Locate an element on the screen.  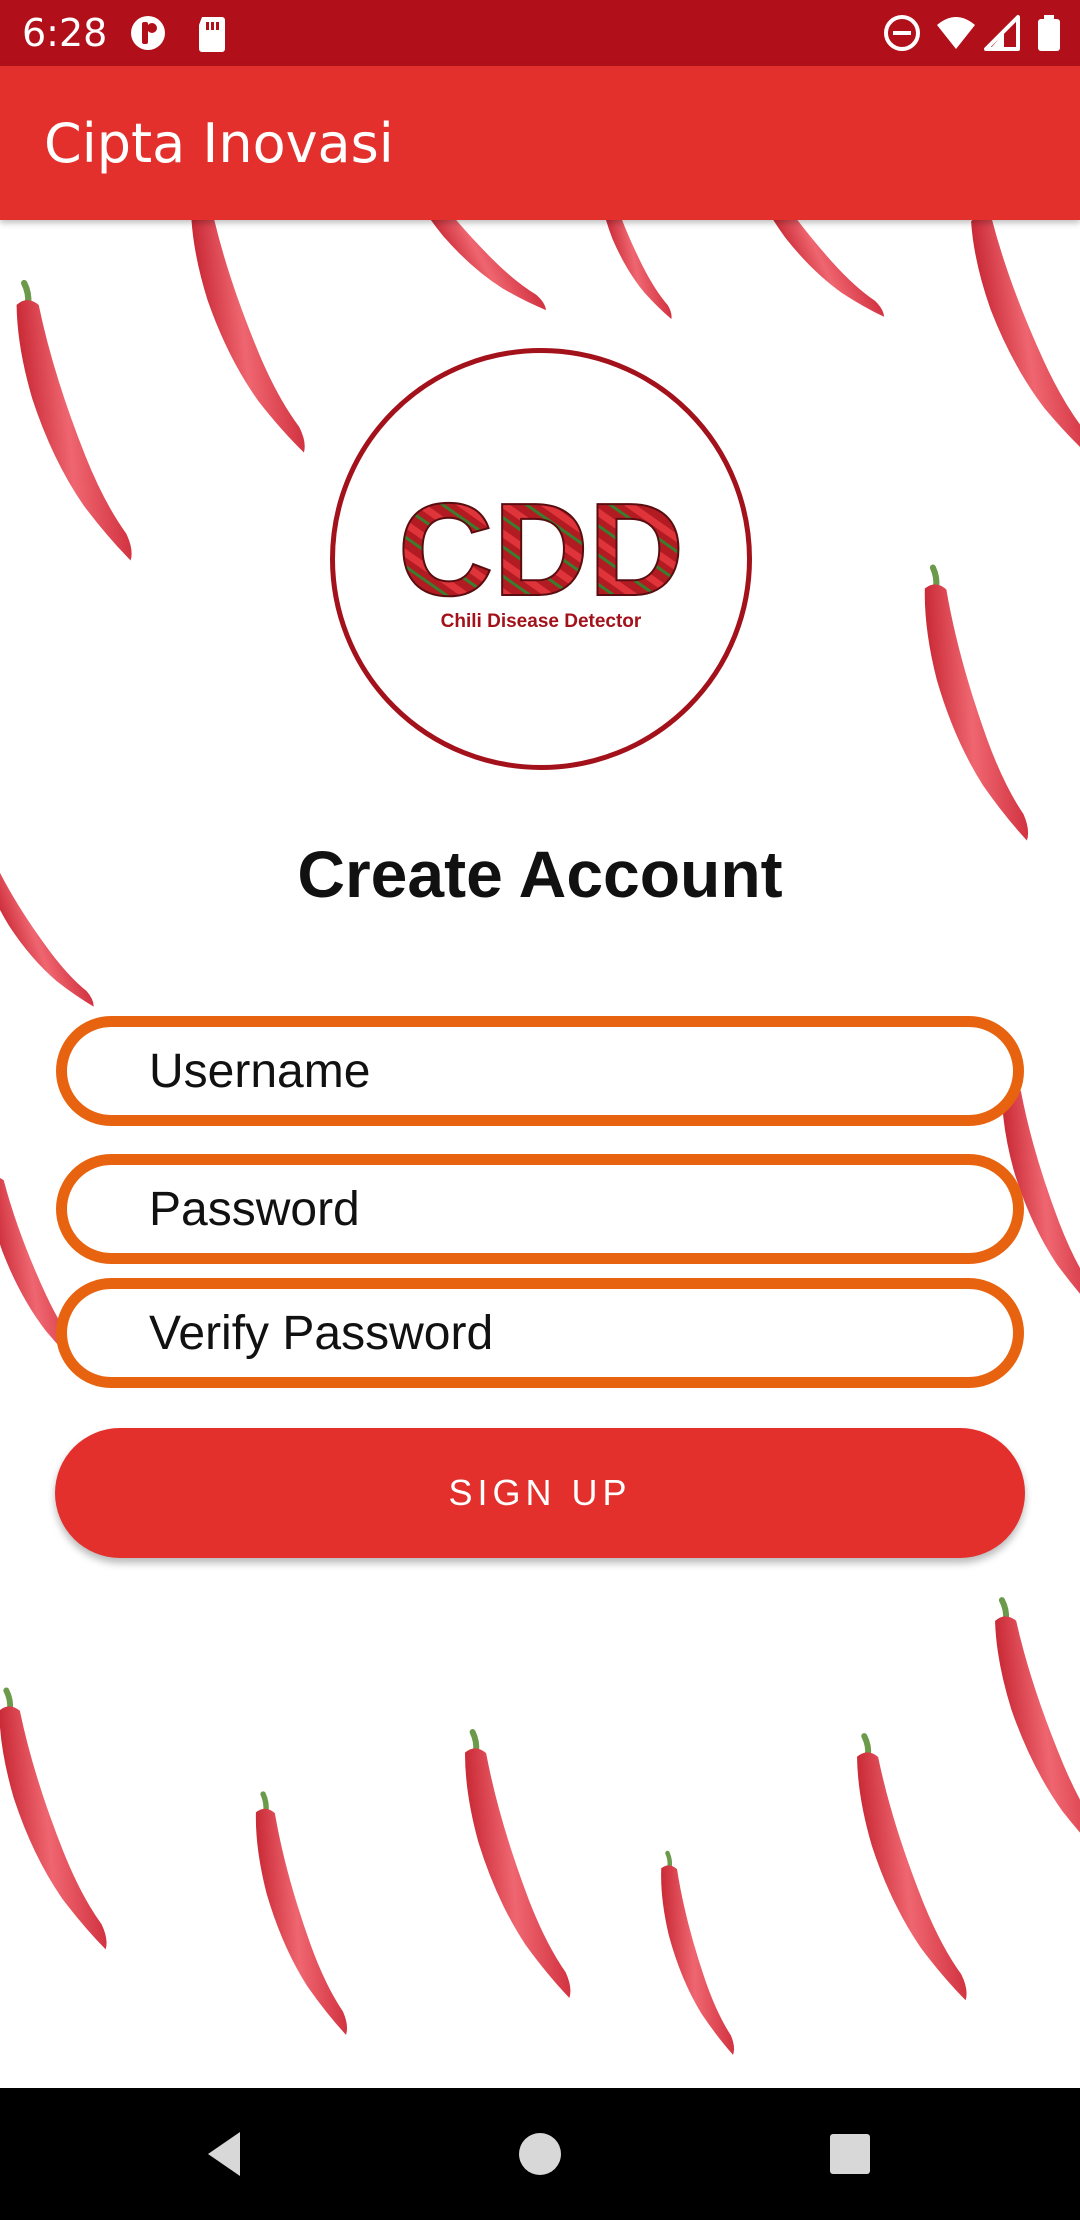
app-bar: Cipta Inovasi is located at coordinates (540, 143).